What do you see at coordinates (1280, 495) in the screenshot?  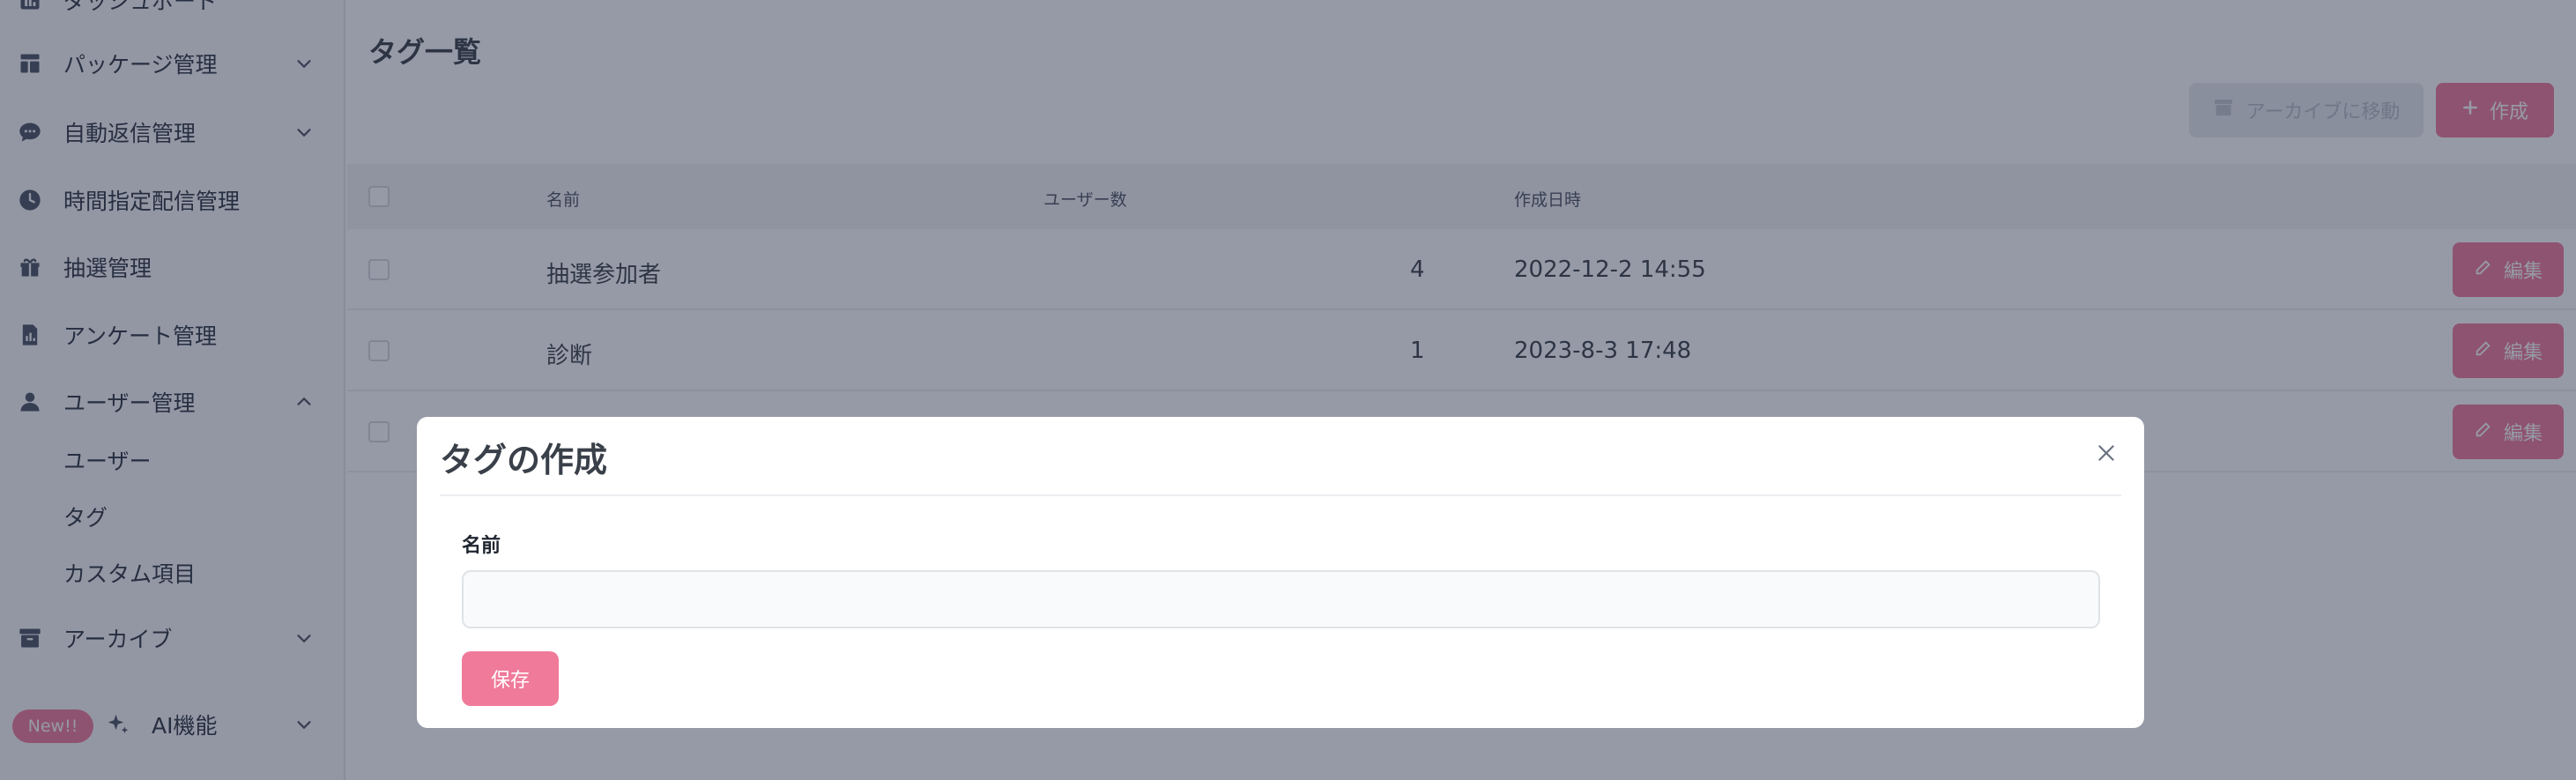 I see `modal-divider` at bounding box center [1280, 495].